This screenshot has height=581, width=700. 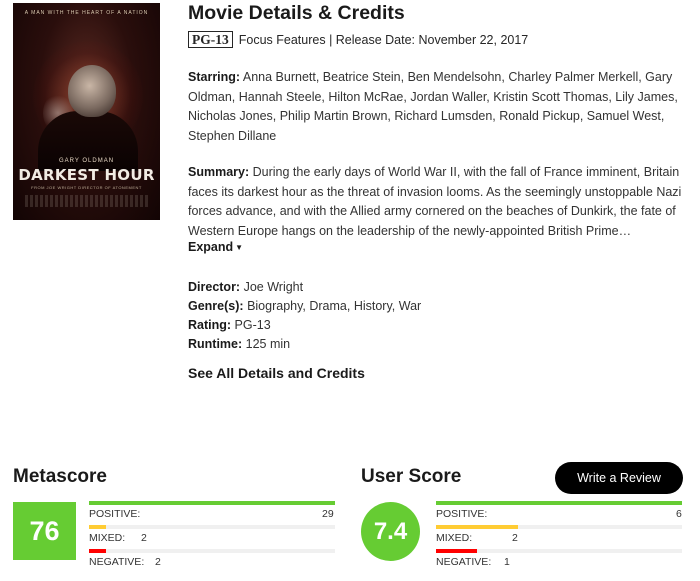 I want to click on starring-label: Starring:, so click(x=214, y=77).